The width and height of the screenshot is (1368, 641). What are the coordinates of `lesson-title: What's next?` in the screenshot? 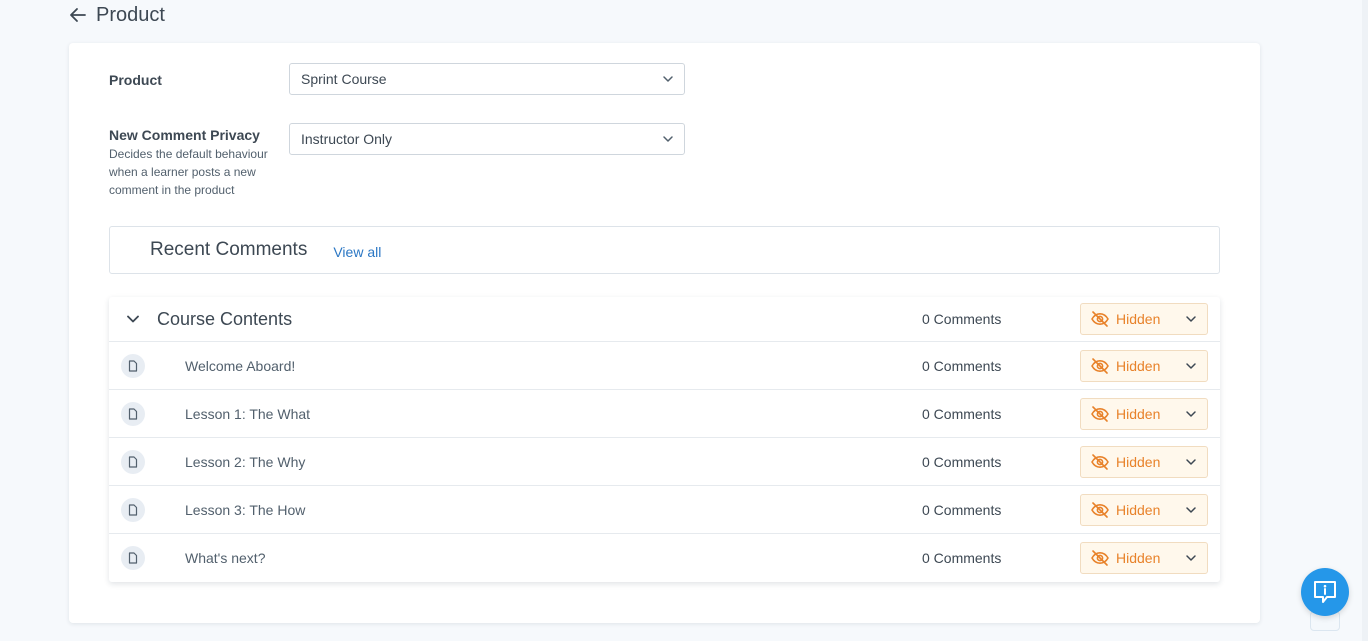 It's located at (225, 558).